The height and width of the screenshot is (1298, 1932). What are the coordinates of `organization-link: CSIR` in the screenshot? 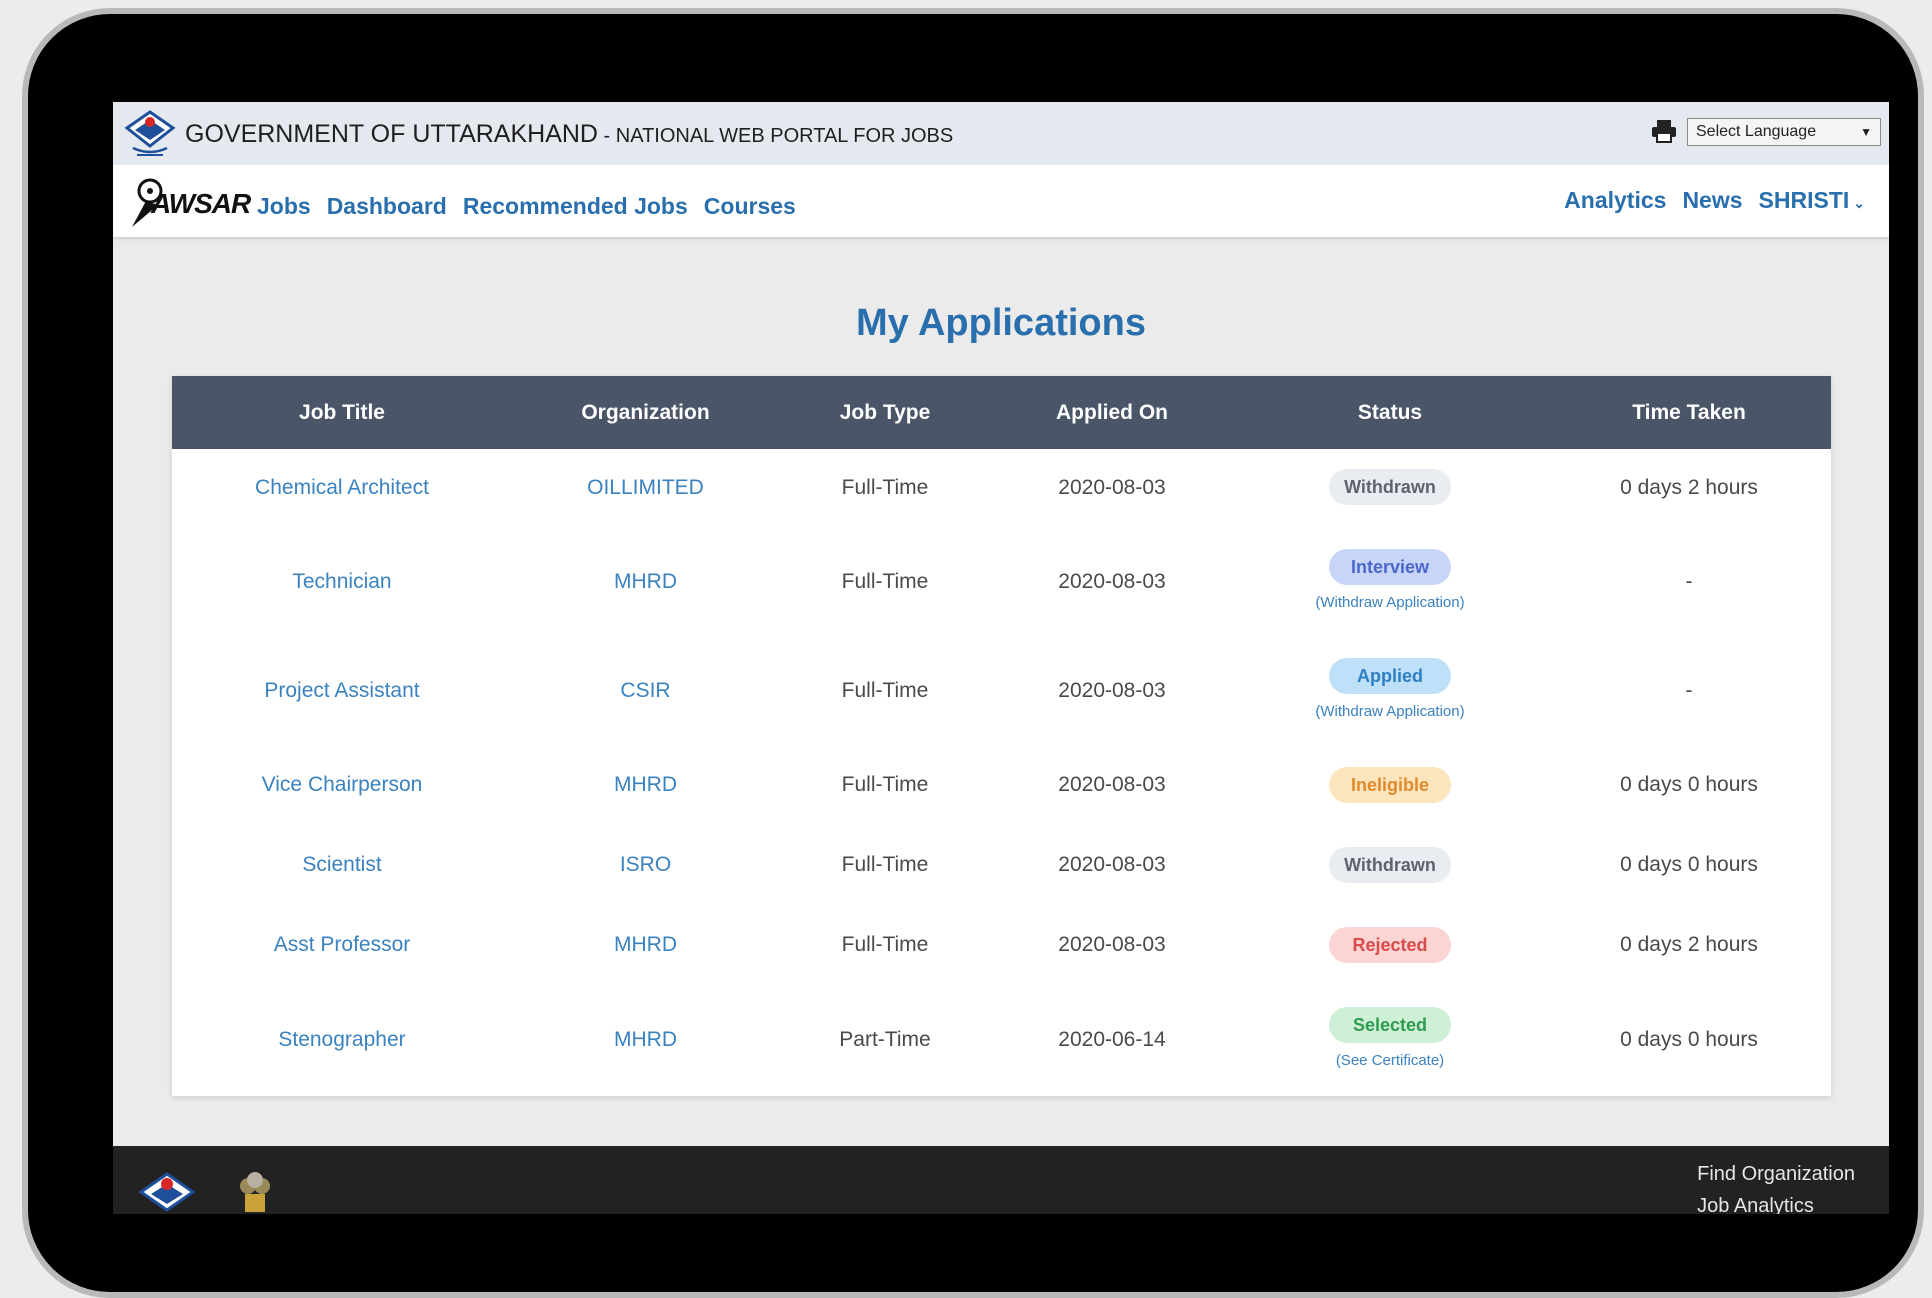 It's located at (645, 691).